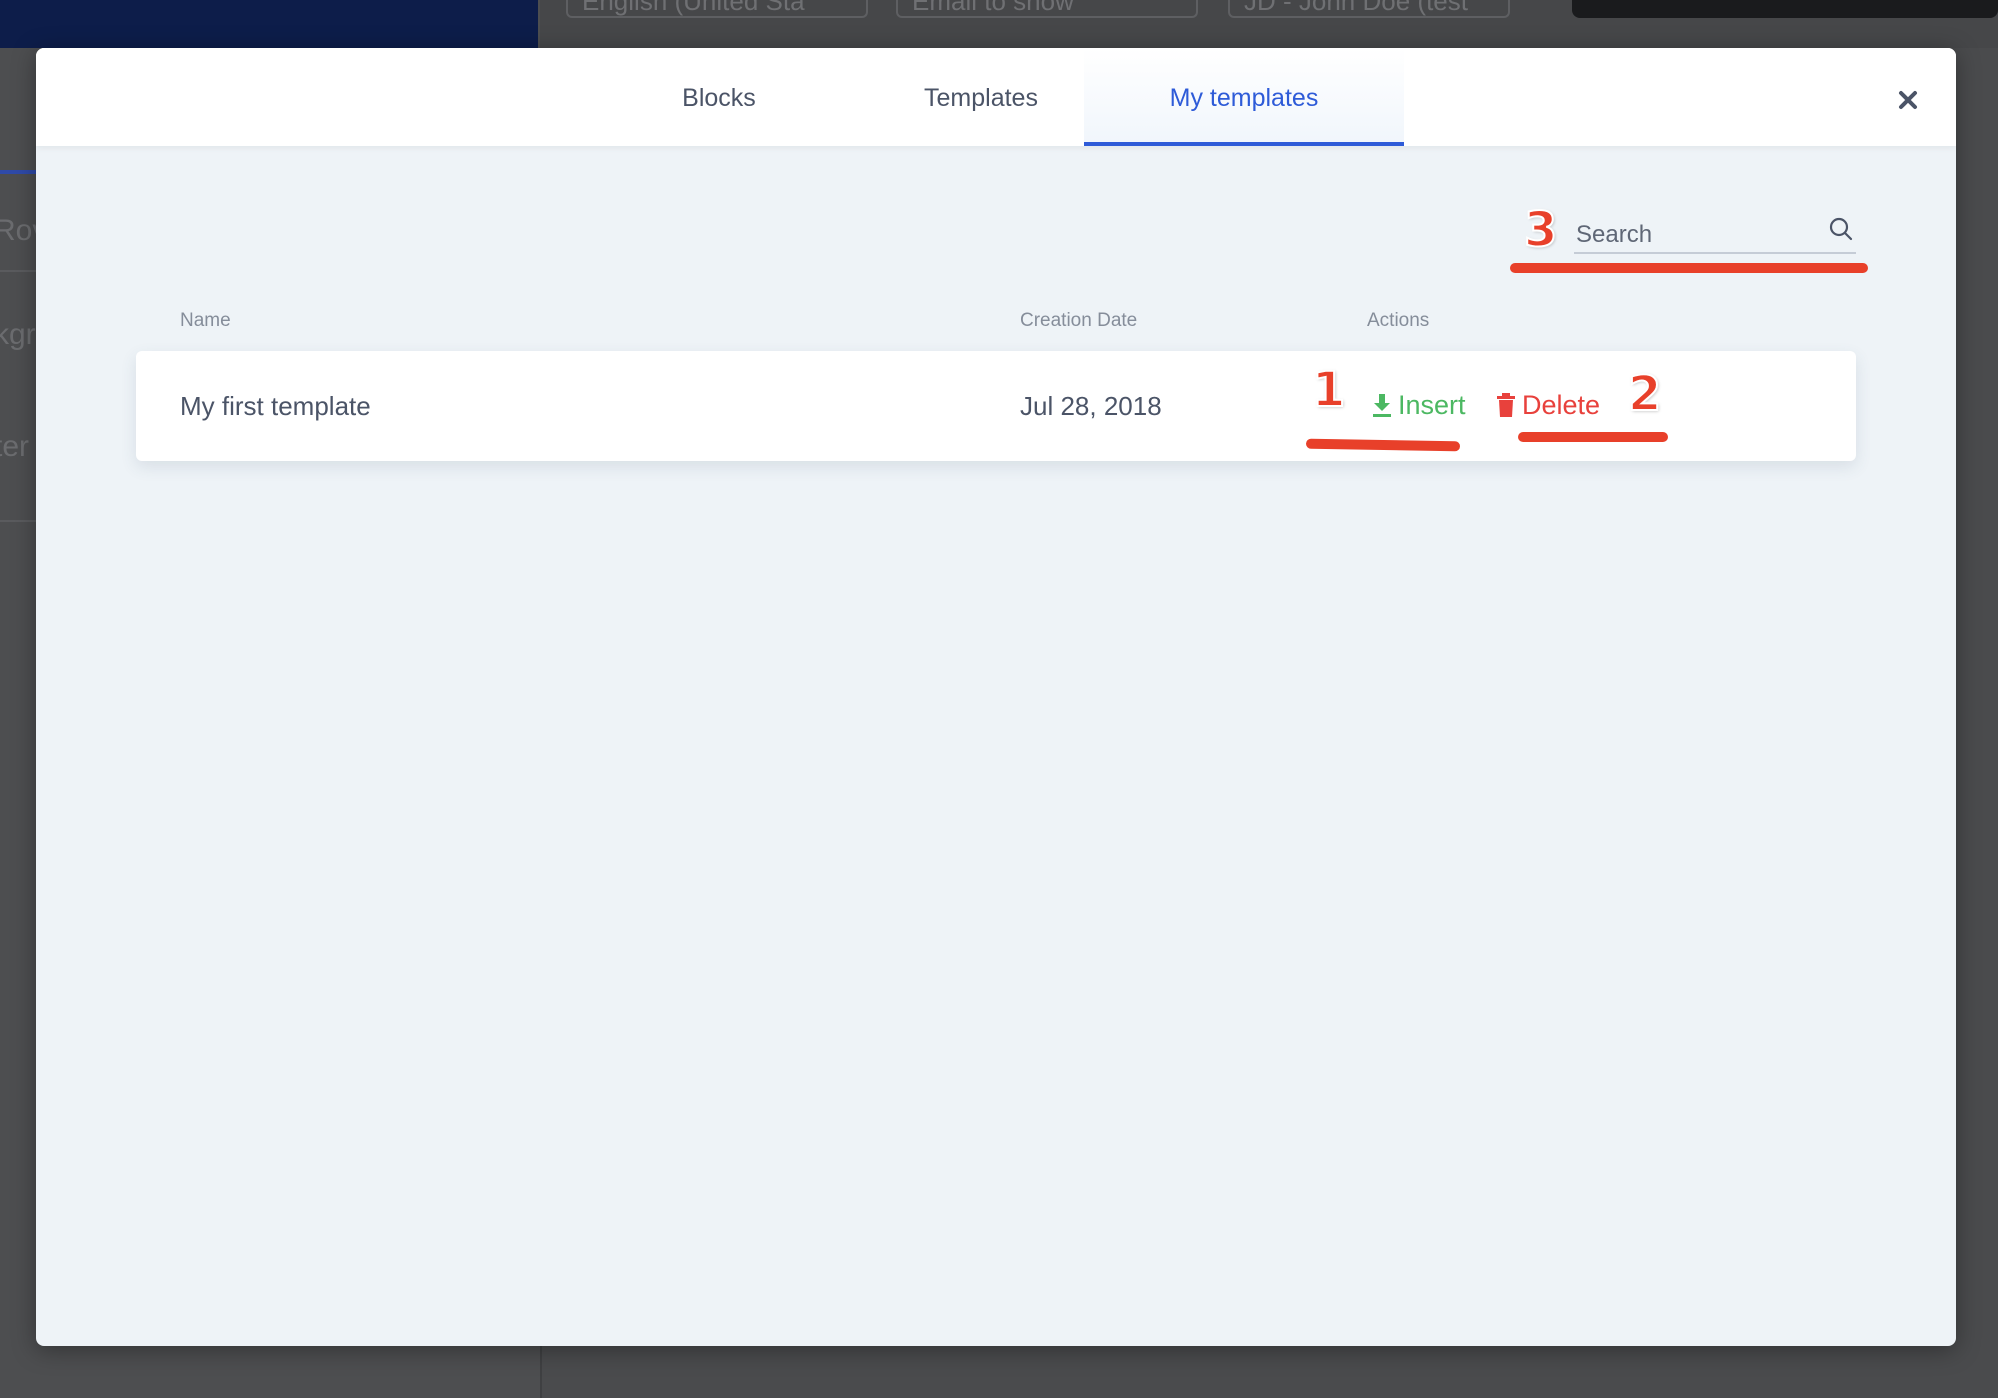 The width and height of the screenshot is (1998, 1398). Describe the element at coordinates (1091, 406) in the screenshot. I see `template-creation-date: Jul 28, 2018` at that location.